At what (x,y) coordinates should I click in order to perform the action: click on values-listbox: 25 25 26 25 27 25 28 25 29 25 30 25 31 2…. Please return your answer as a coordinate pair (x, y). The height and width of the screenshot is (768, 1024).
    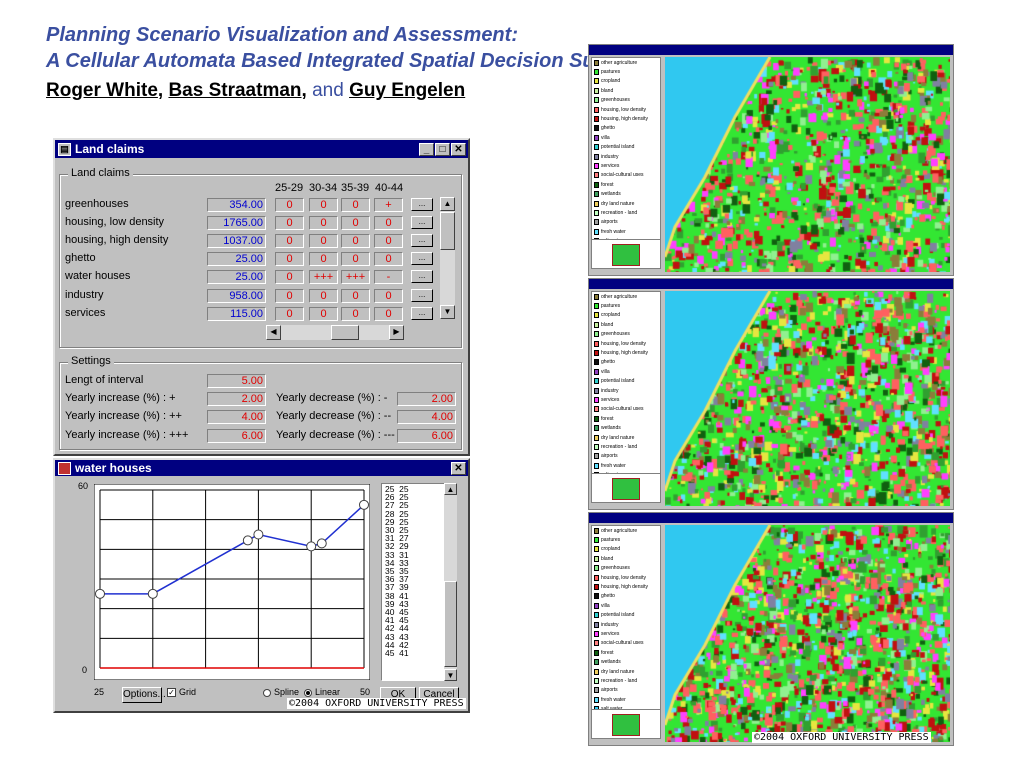
    Looking at the image, I should click on (413, 582).